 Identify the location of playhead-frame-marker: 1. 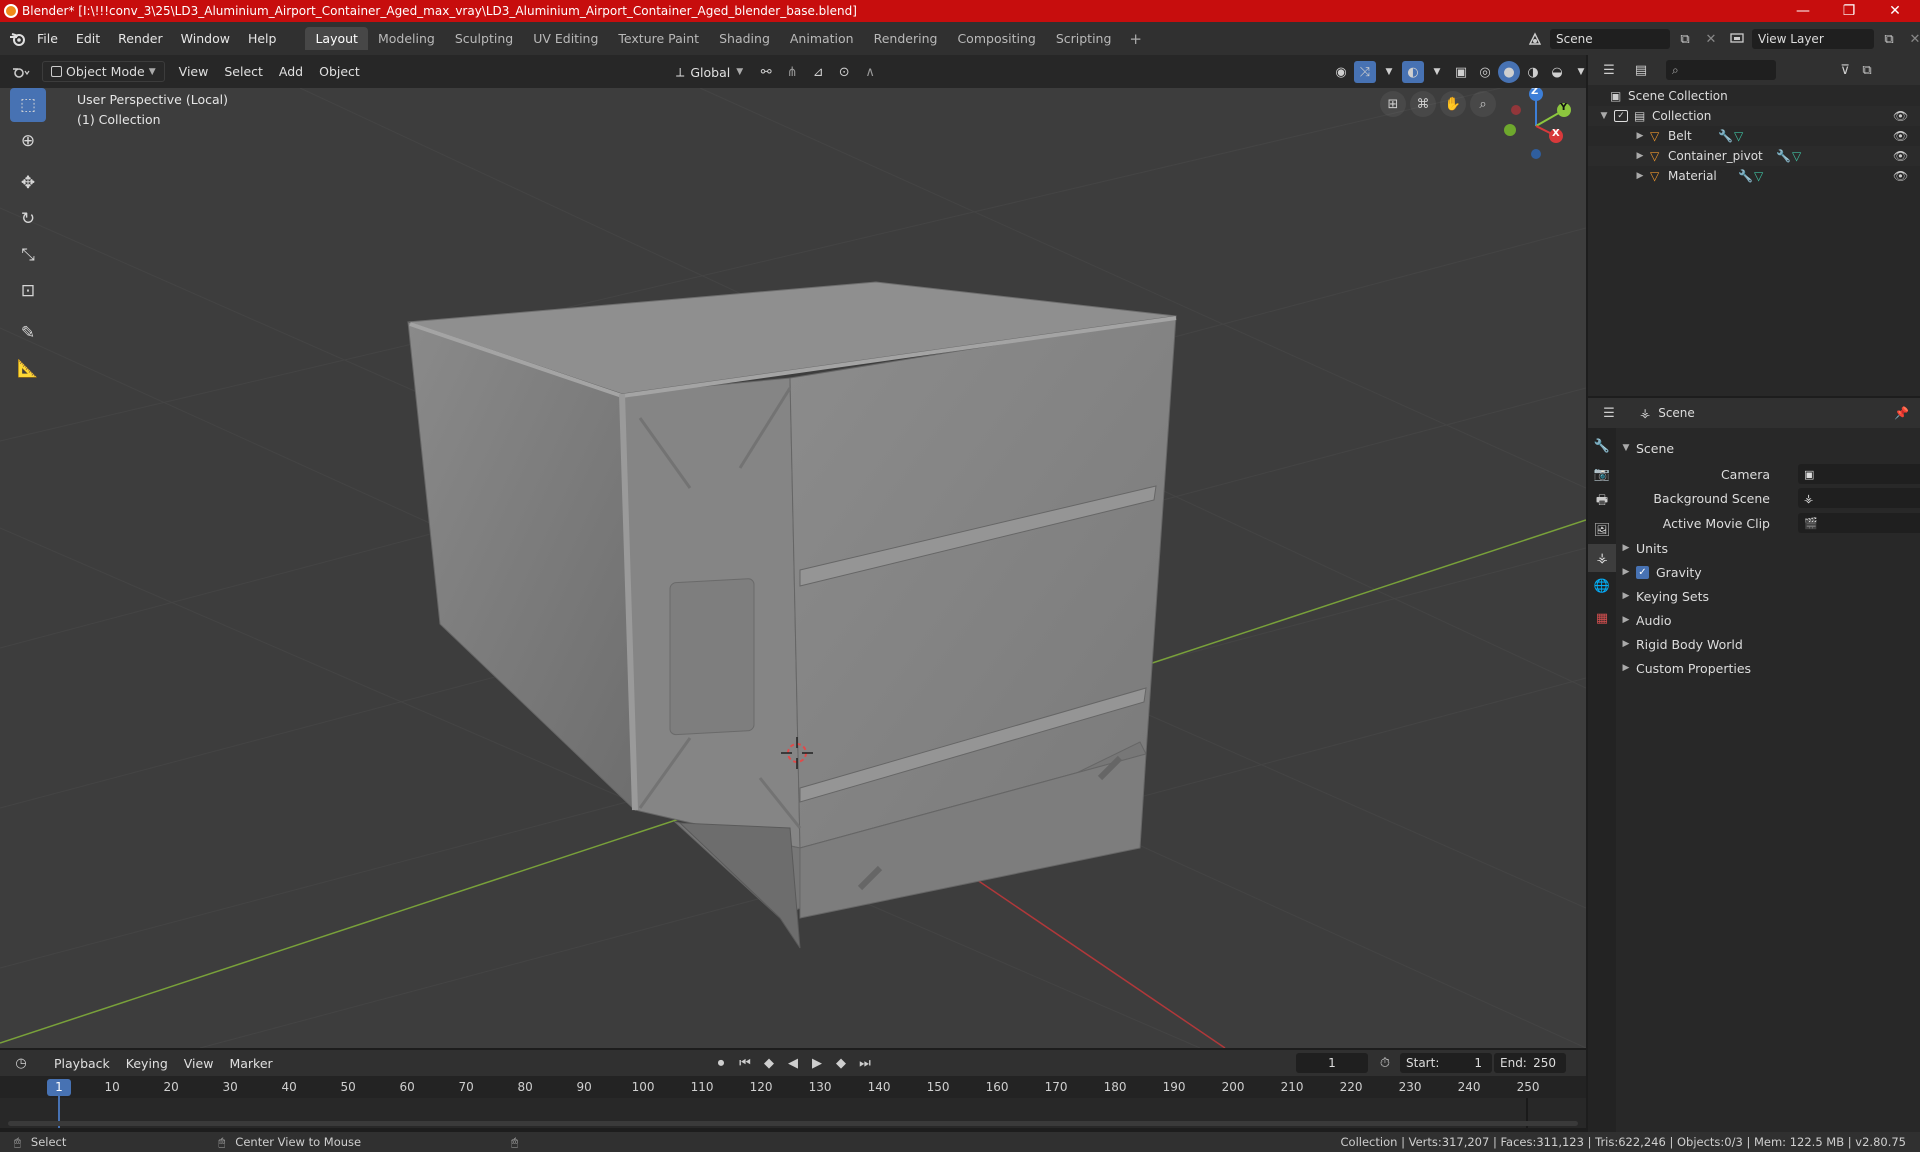
(59, 1087).